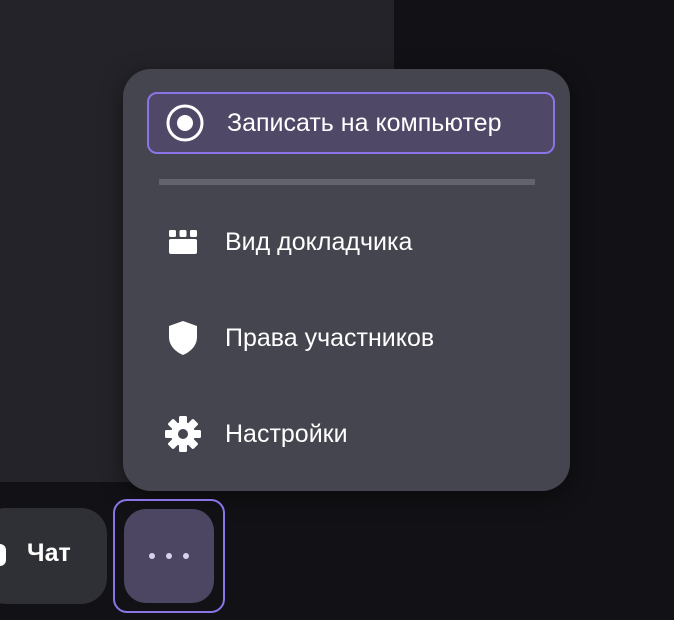 This screenshot has width=674, height=620. I want to click on chat-label: Чат, so click(49, 553).